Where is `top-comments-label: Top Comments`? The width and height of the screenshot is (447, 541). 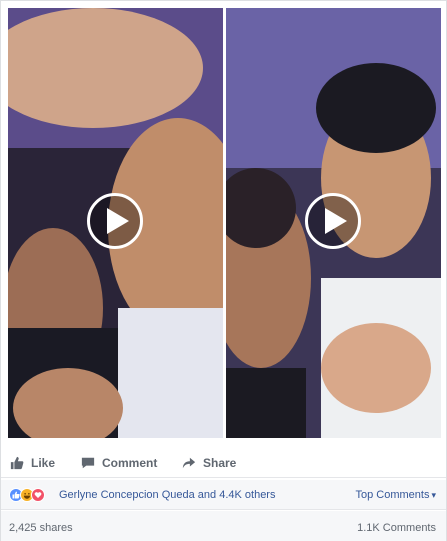
top-comments-label: Top Comments is located at coordinates (392, 495).